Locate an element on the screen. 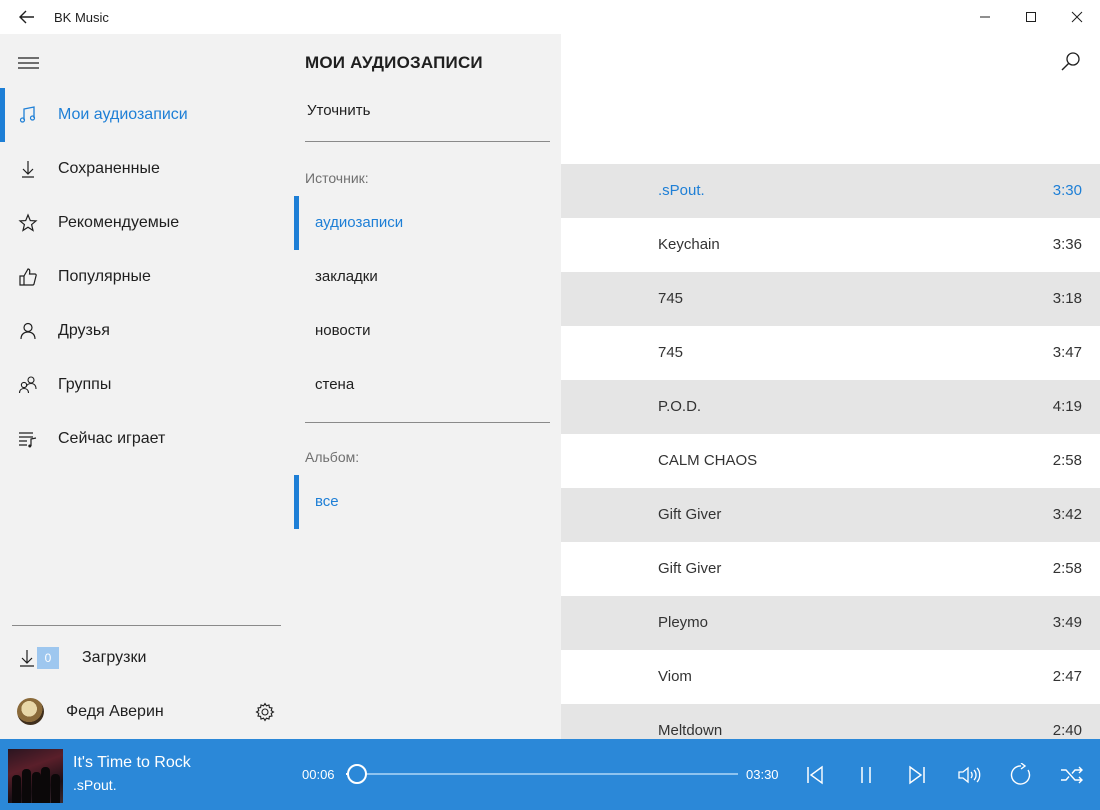  track-title: 745 is located at coordinates (671, 352).